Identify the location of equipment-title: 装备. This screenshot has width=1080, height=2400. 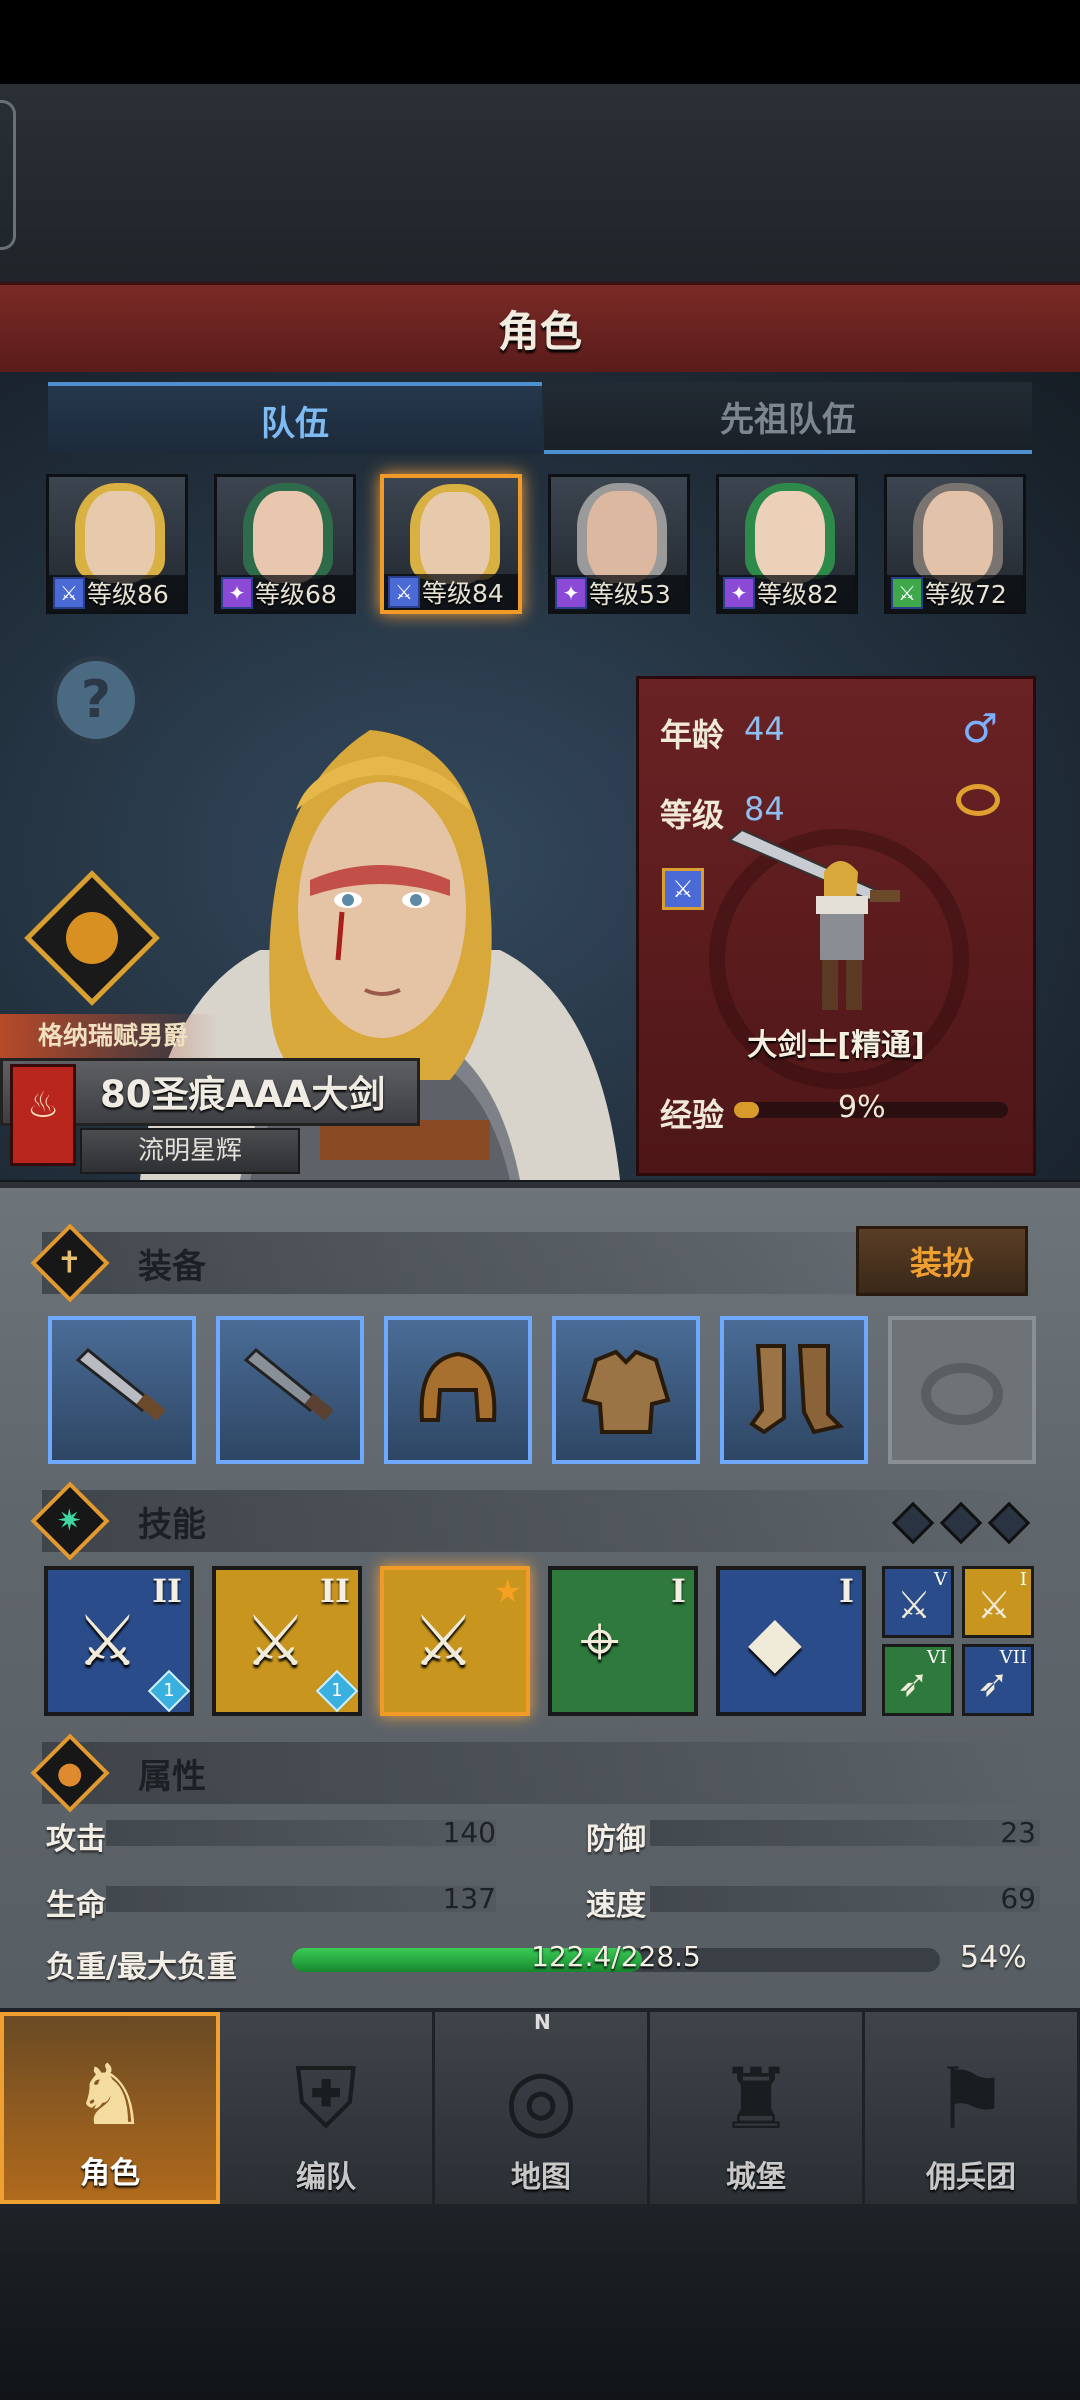
(172, 1266).